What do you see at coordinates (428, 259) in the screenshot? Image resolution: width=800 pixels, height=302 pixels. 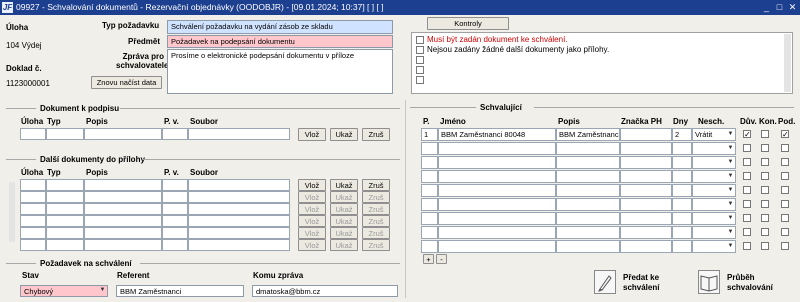 I see `add-approver-button: +` at bounding box center [428, 259].